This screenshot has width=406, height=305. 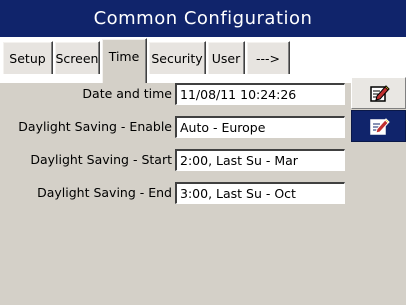 What do you see at coordinates (260, 160) in the screenshot?
I see `dst-start-field: 2:00, Last Su - Mar` at bounding box center [260, 160].